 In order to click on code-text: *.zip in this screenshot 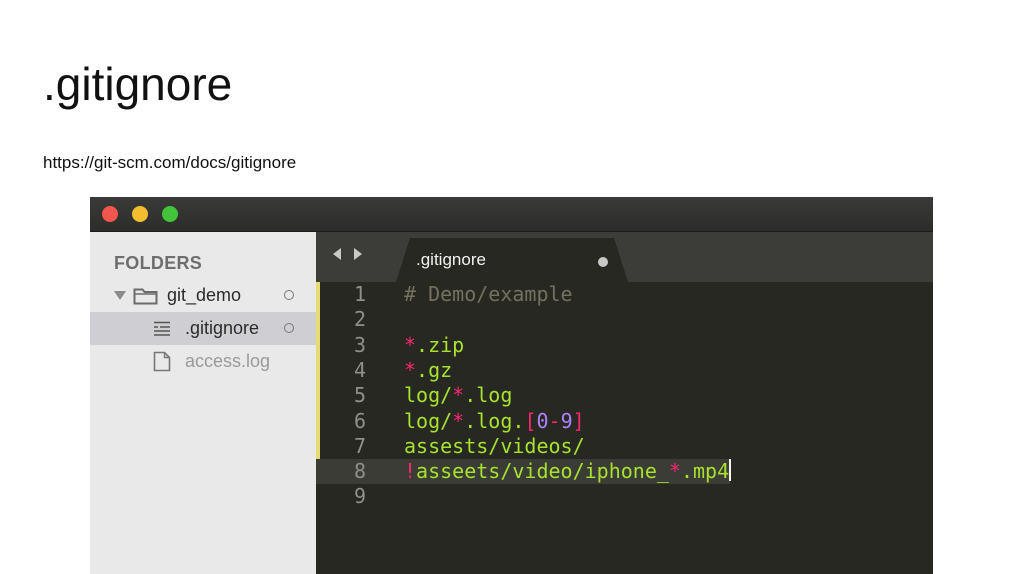, I will do `click(434, 345)`.